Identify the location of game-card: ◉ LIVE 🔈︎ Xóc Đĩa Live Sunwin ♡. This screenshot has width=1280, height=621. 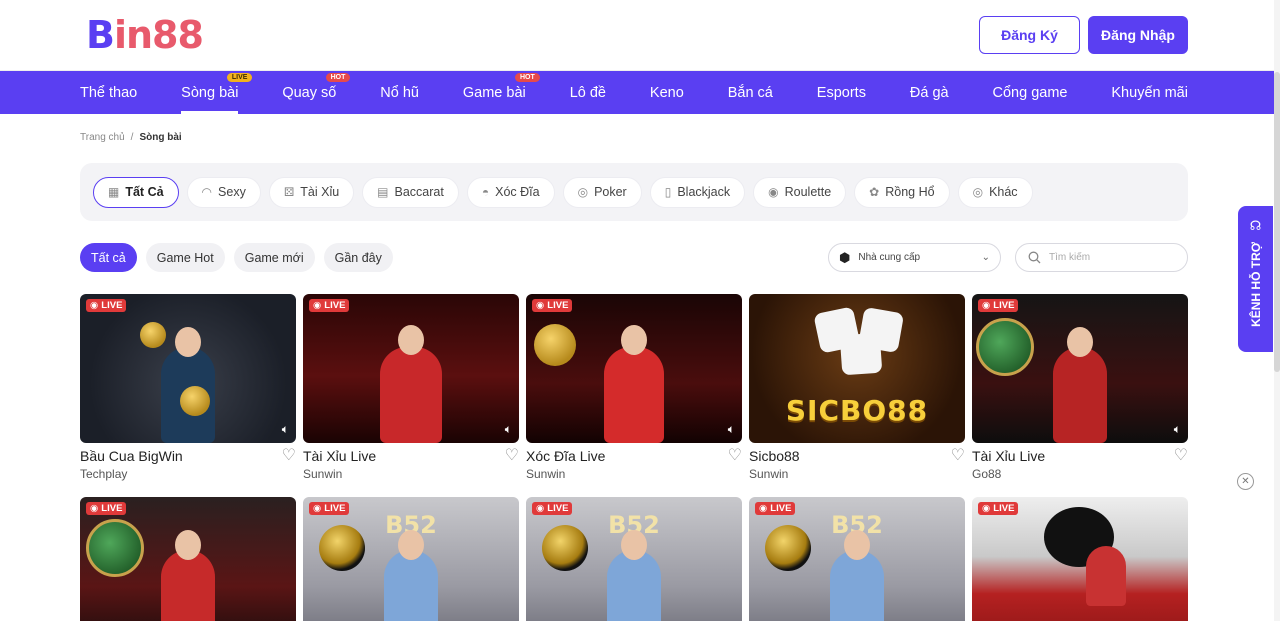
(634, 387).